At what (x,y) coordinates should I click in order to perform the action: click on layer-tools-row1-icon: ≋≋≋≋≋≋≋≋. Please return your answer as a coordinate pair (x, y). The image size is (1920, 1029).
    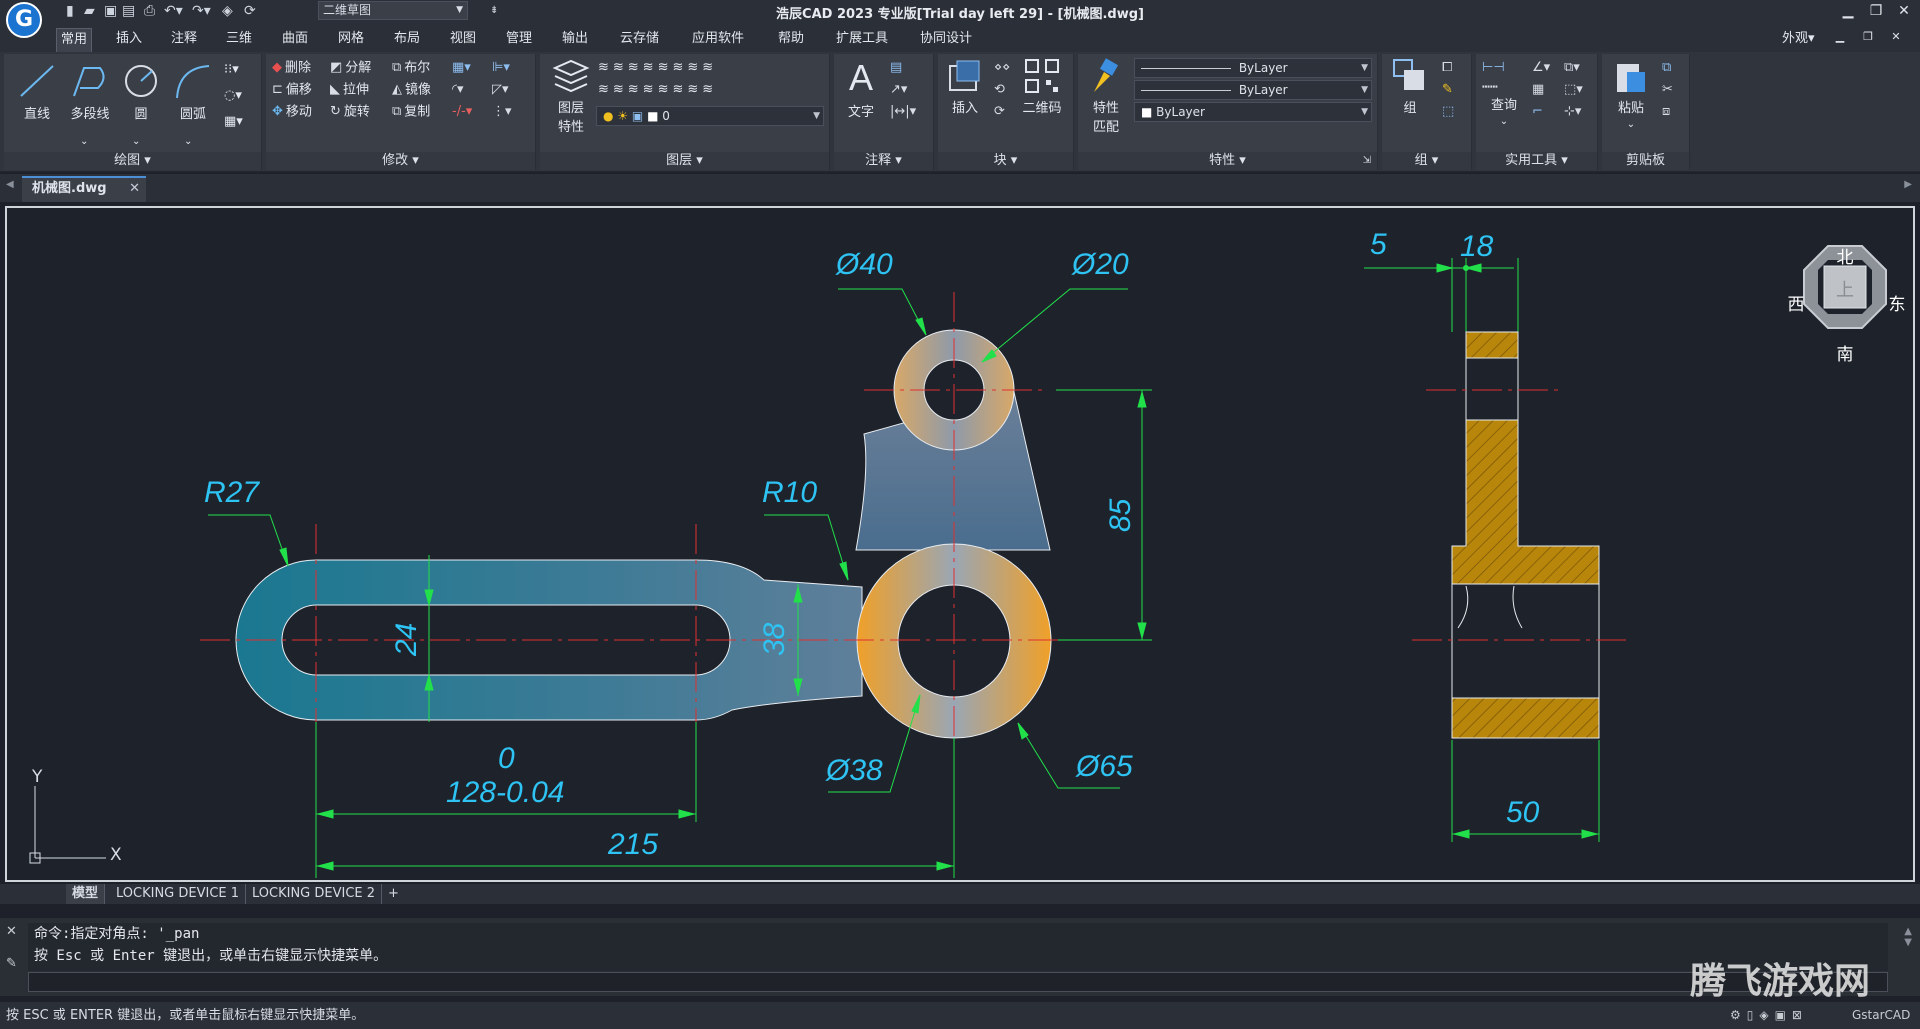
    Looking at the image, I should click on (657, 68).